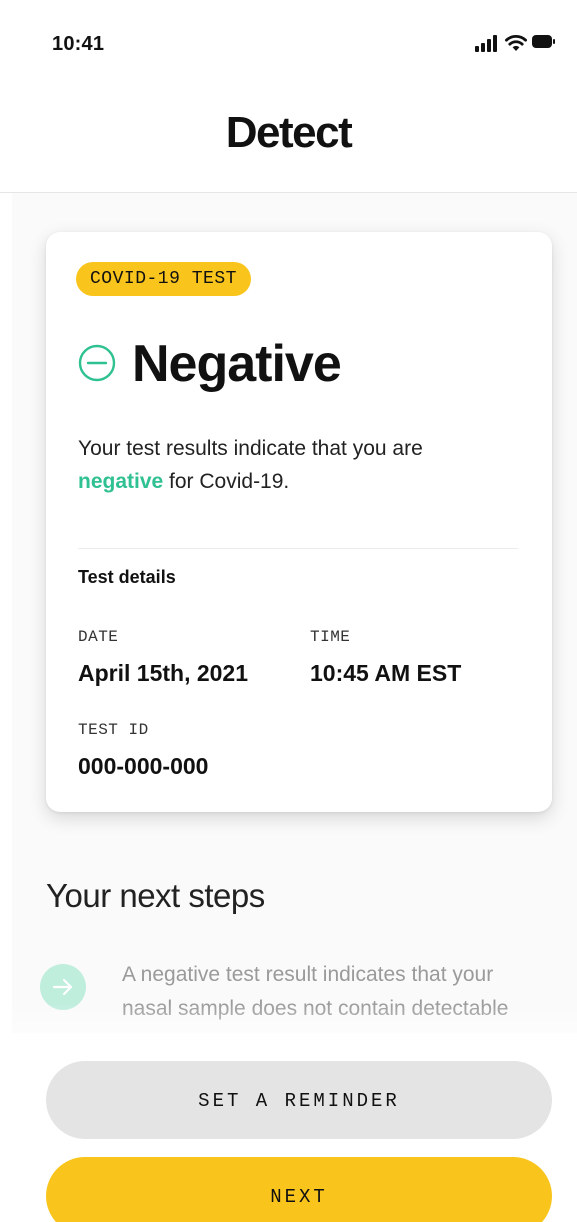 The image size is (577, 1222). Describe the element at coordinates (98, 637) in the screenshot. I see `date-label: DATE` at that location.